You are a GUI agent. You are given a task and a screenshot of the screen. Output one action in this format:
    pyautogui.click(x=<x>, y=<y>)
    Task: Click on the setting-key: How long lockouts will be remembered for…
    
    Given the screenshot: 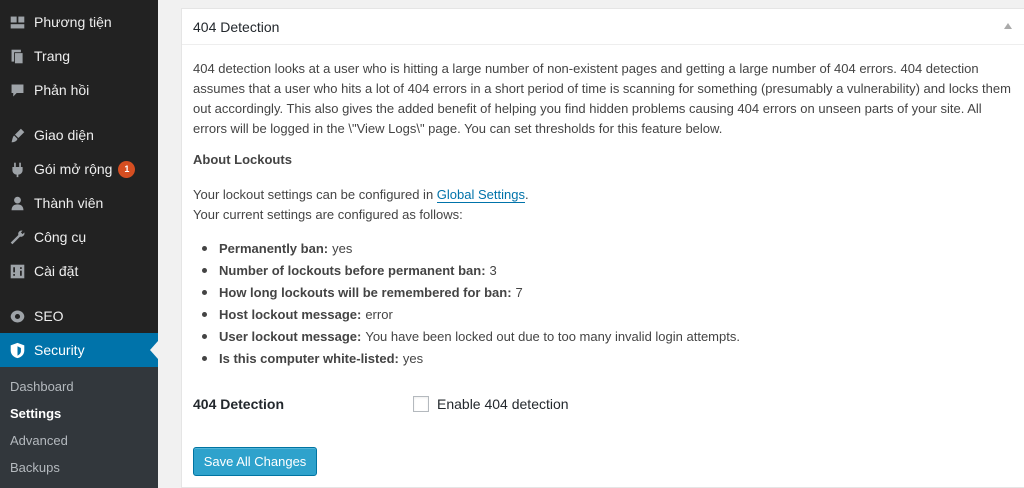 What is the action you would take?
    pyautogui.click(x=365, y=292)
    